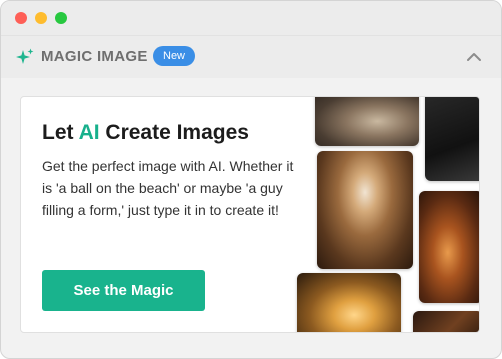  What do you see at coordinates (446, 321) in the screenshot?
I see `sample-image-interior` at bounding box center [446, 321].